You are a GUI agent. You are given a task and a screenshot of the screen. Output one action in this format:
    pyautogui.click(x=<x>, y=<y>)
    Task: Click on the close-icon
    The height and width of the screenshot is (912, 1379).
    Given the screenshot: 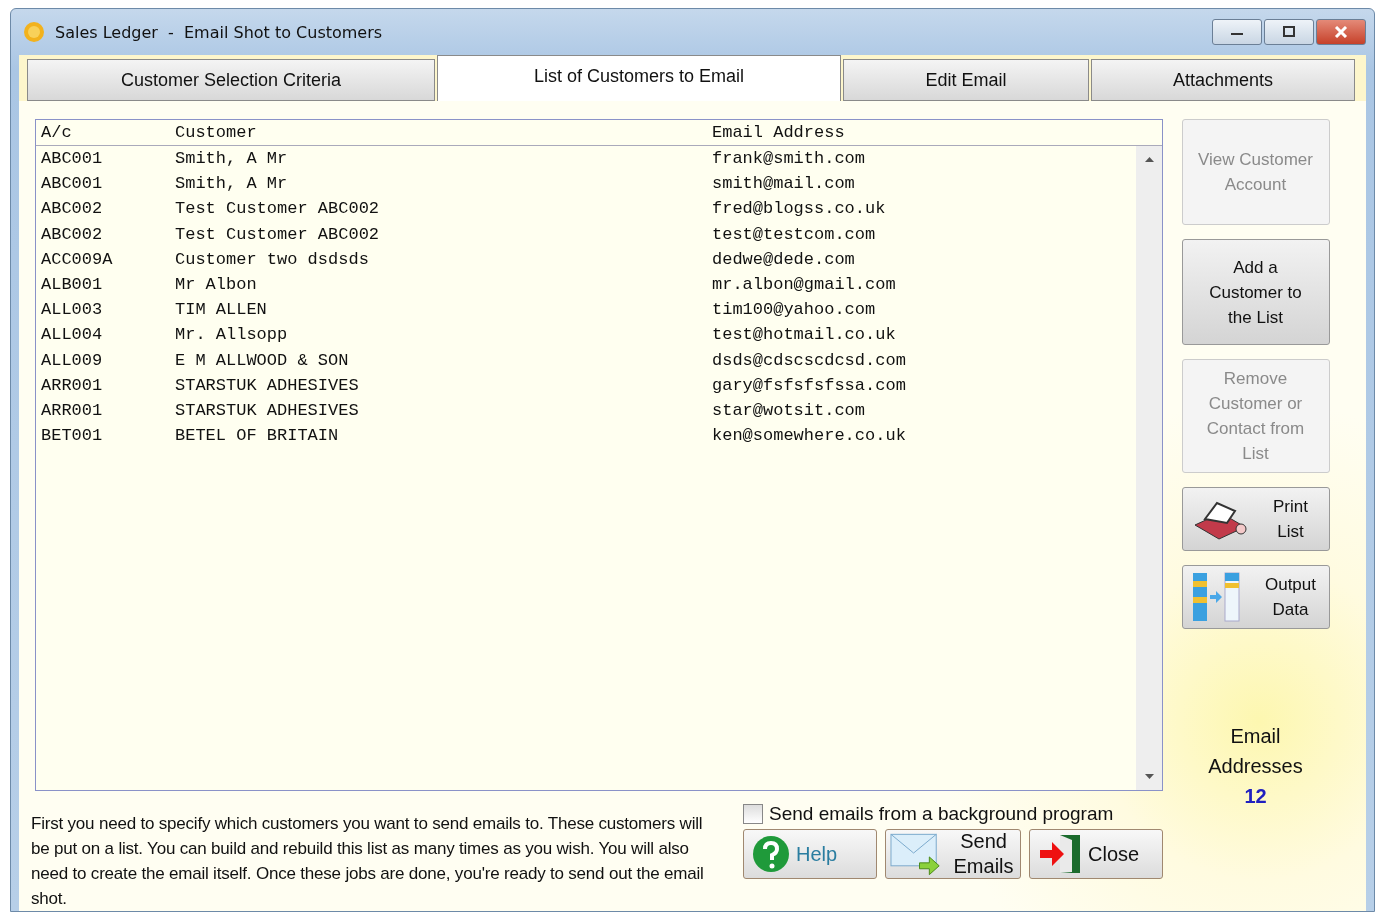 What is the action you would take?
    pyautogui.click(x=1341, y=32)
    